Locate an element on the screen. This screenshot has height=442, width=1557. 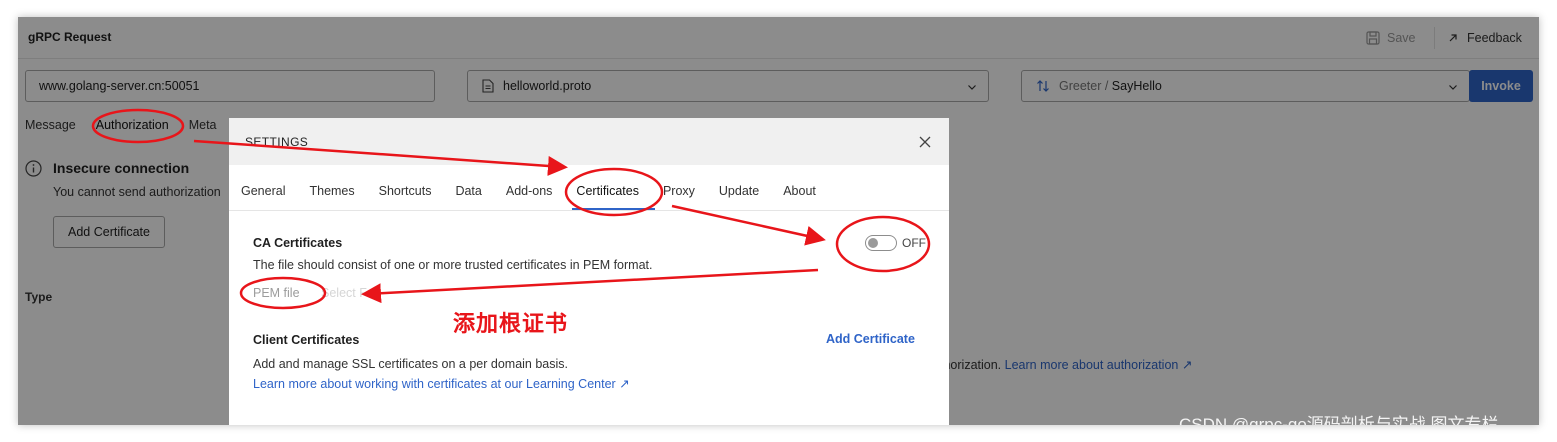
tab-add-ons: Add-ons is located at coordinates (529, 191).